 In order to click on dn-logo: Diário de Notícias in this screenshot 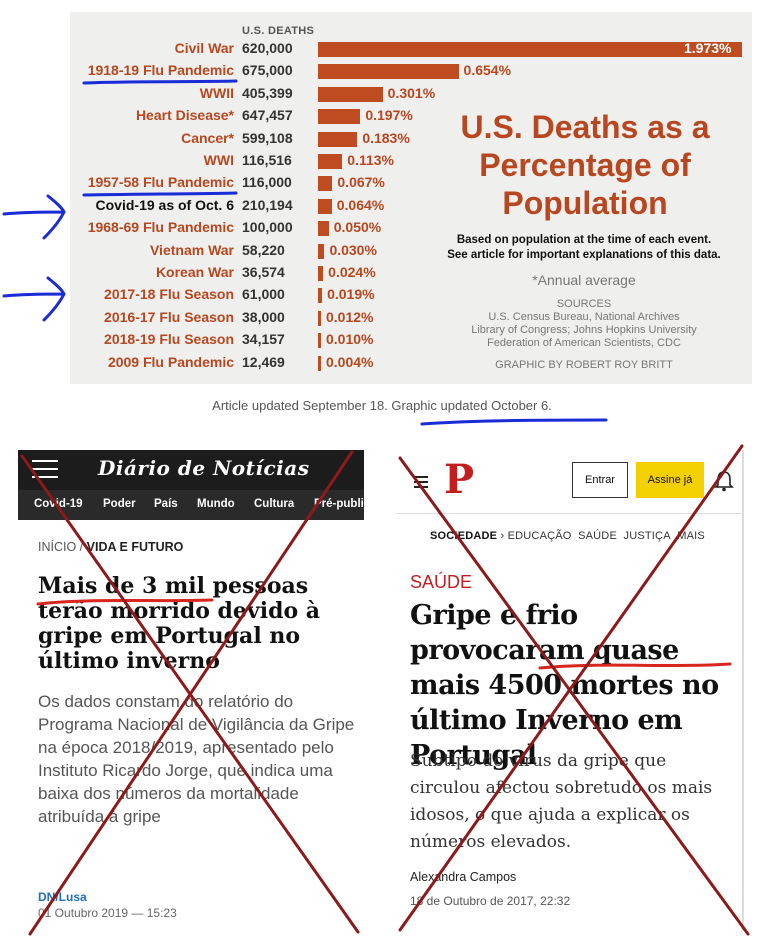, I will do `click(203, 468)`.